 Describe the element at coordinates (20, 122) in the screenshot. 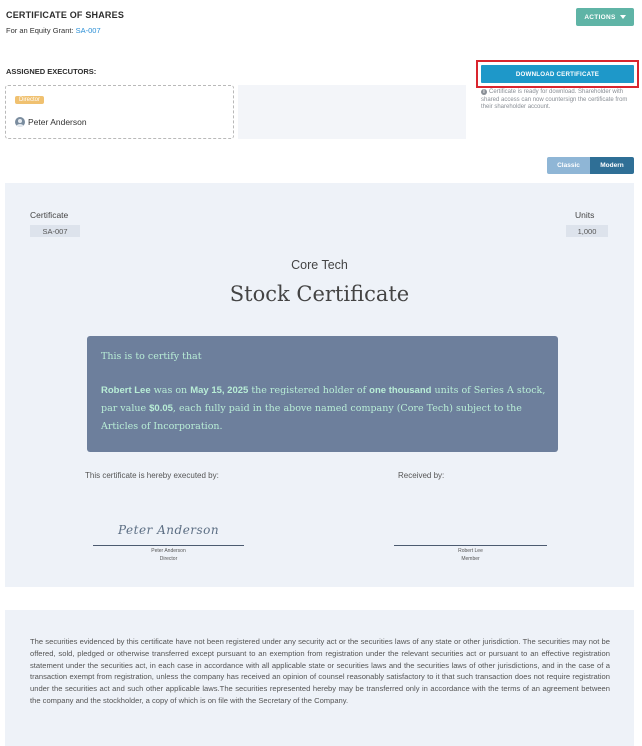

I see `avatar-icon` at that location.